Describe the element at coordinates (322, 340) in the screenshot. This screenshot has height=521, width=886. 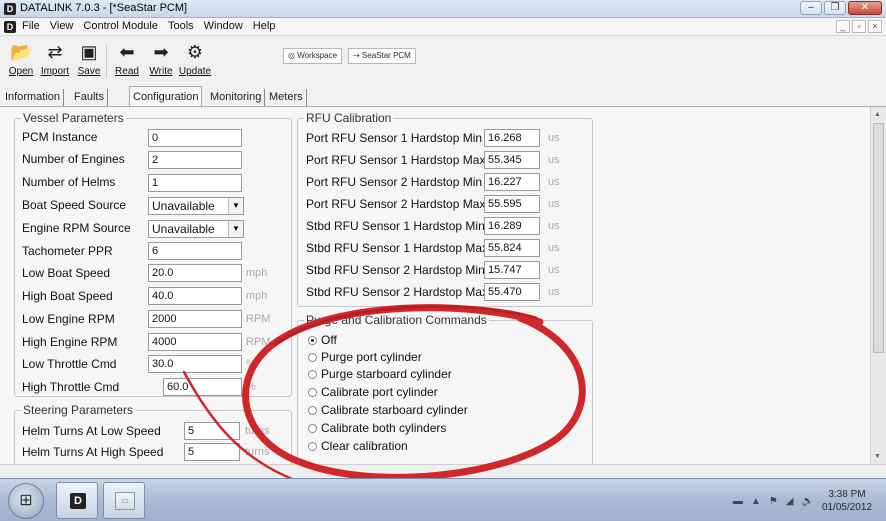
I see `radio-off: Off` at that location.